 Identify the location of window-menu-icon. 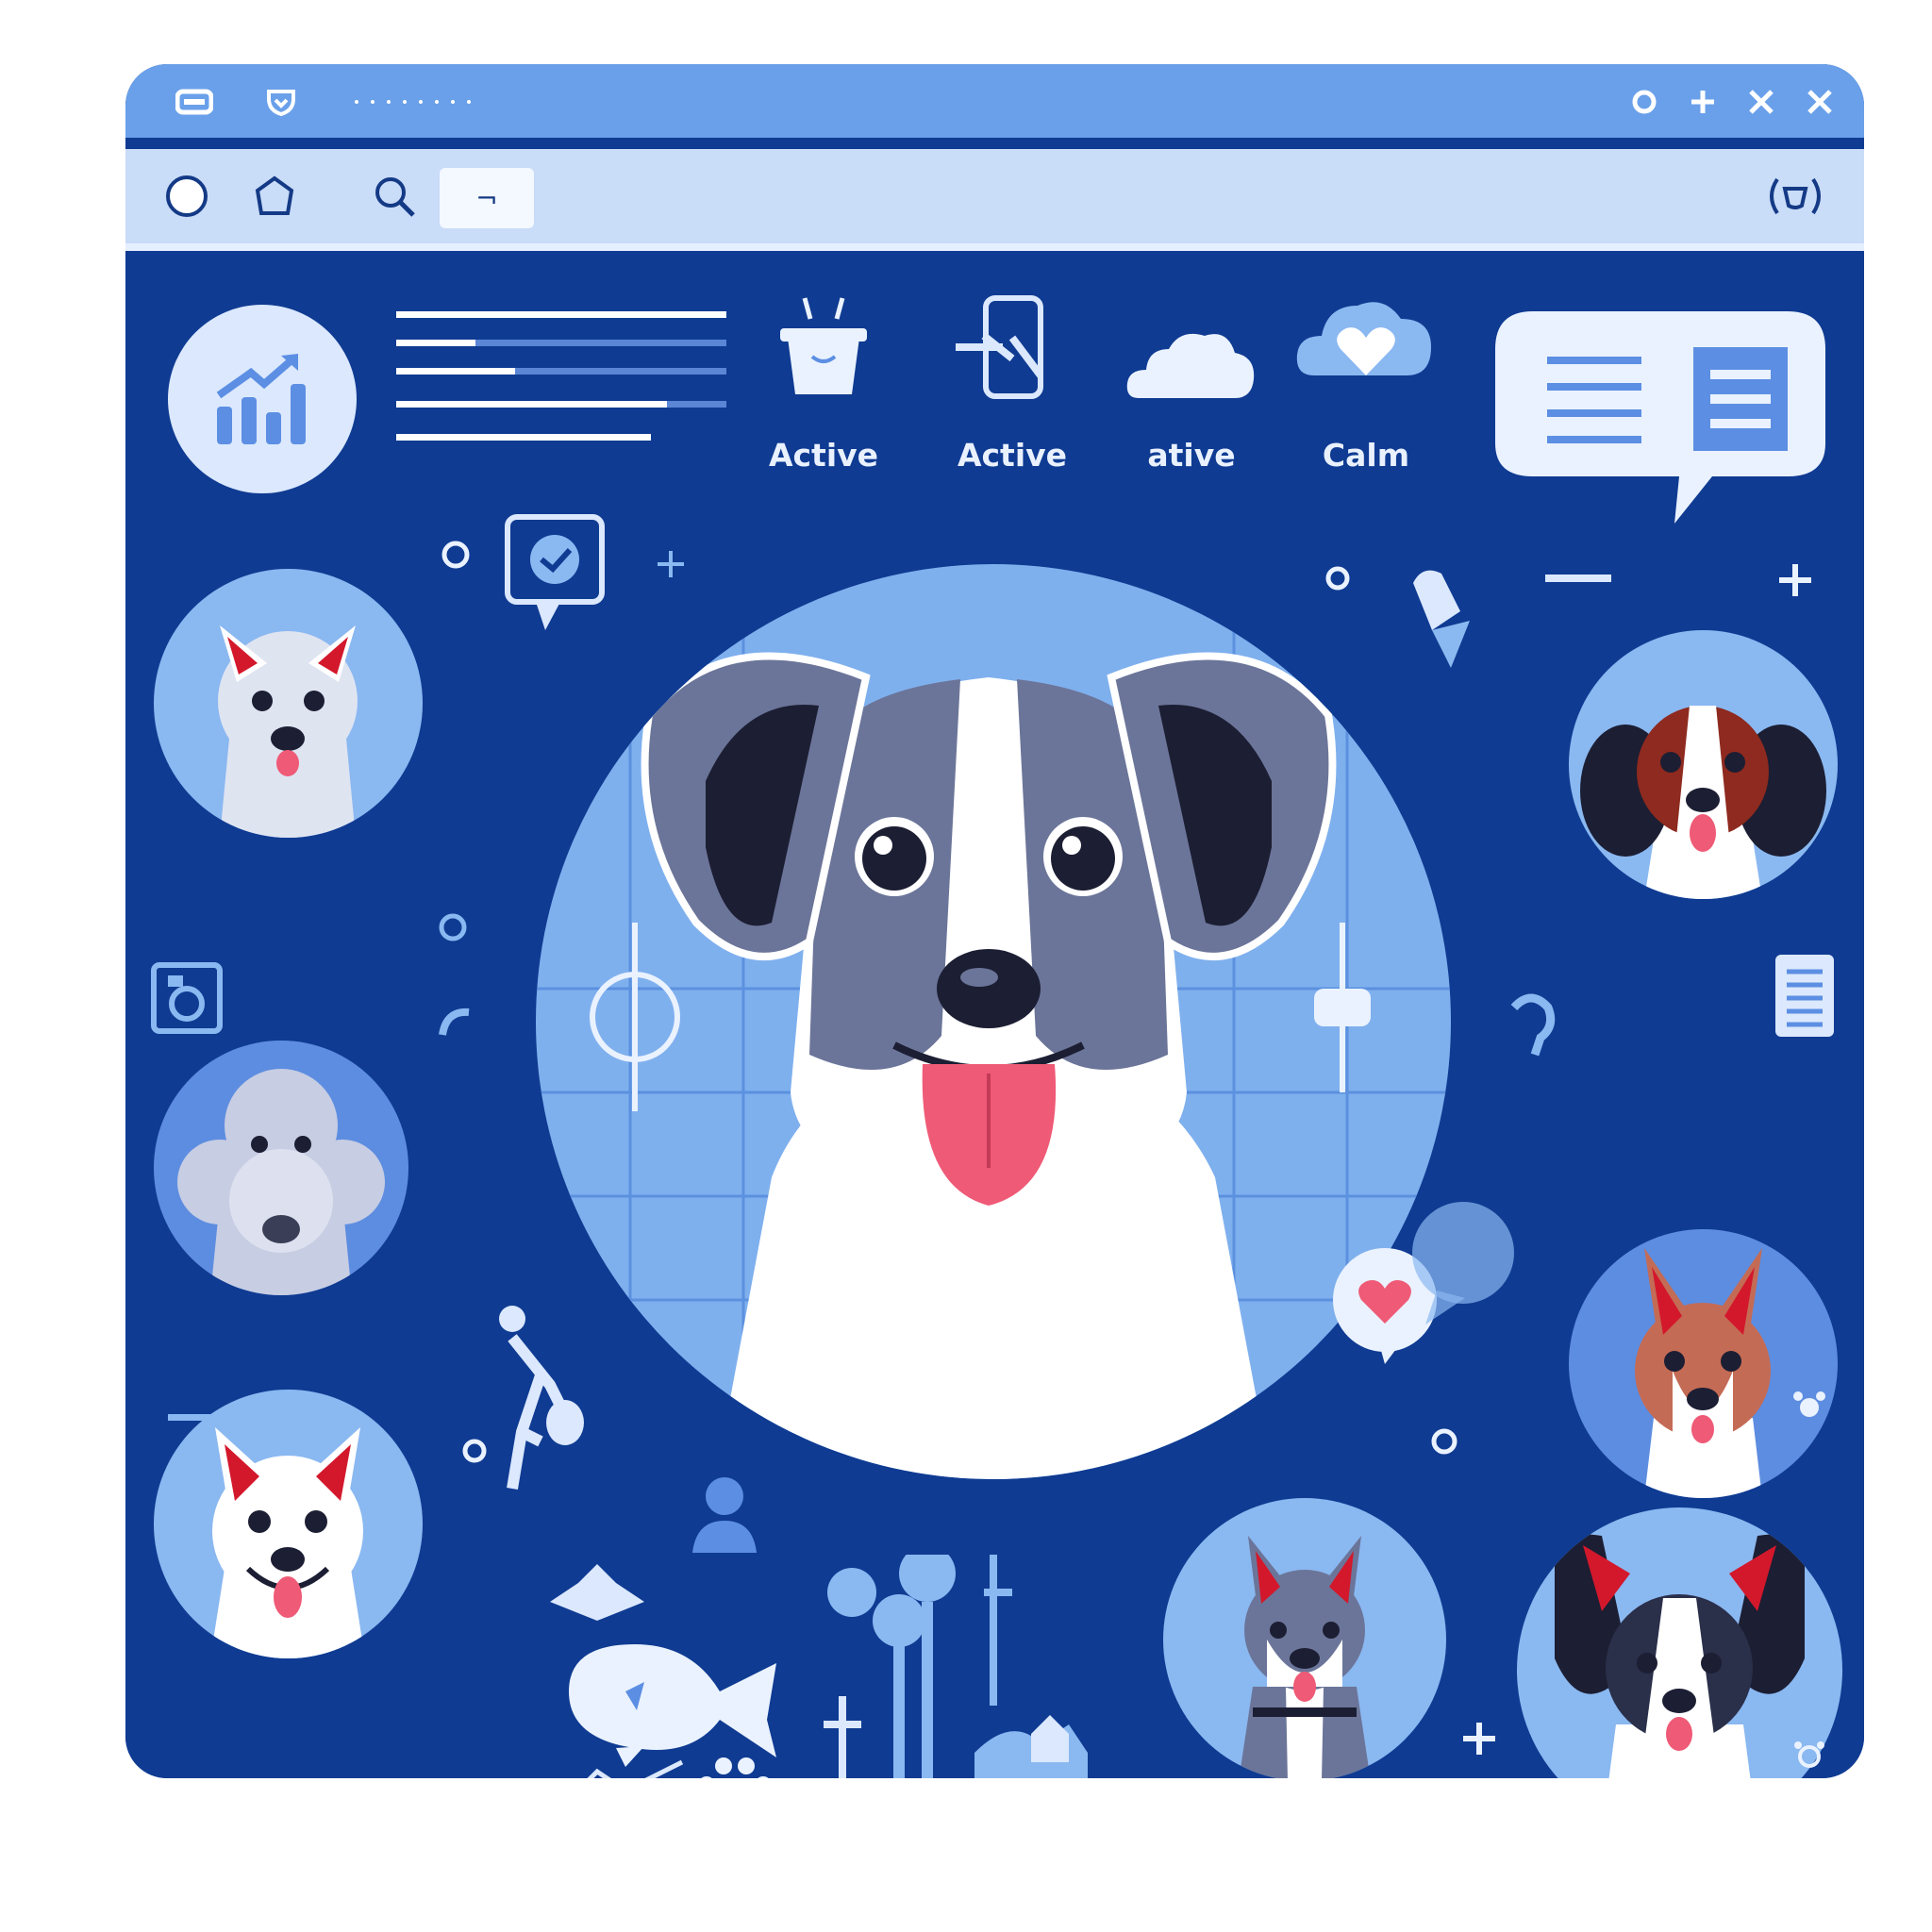
(194, 102).